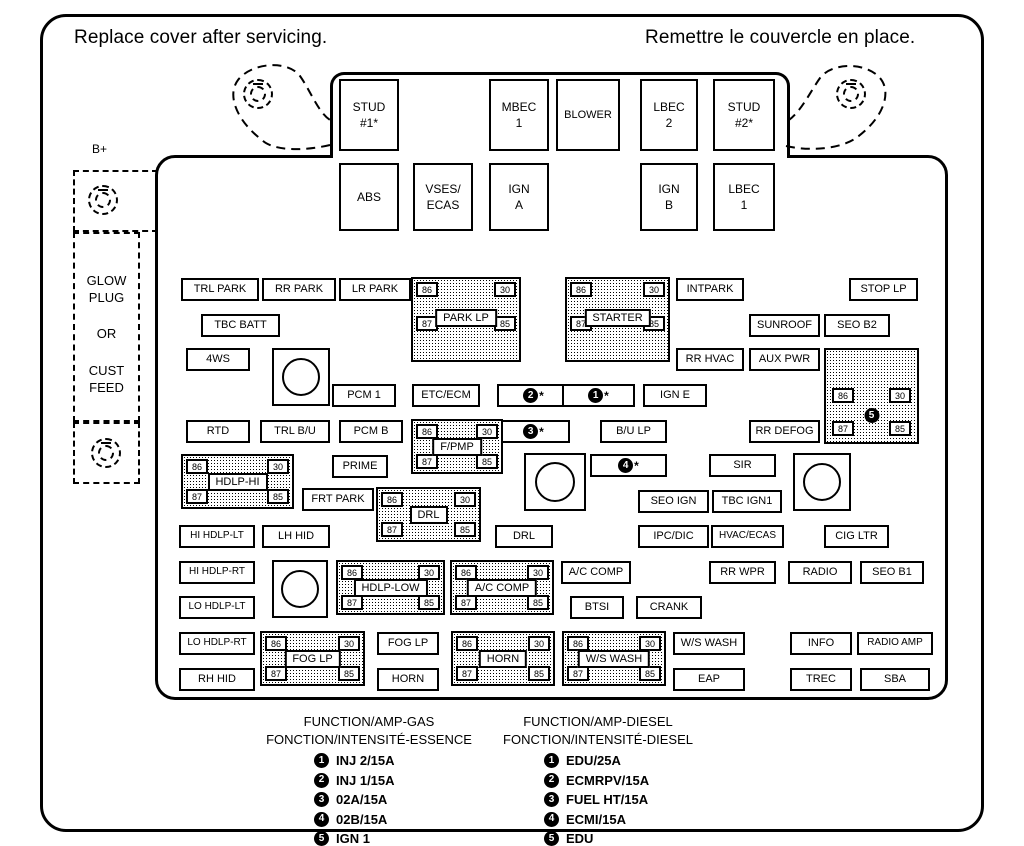  Describe the element at coordinates (466, 319) in the screenshot. I see `relay-park-lp: 86 30 87 85 PARK LP` at that location.